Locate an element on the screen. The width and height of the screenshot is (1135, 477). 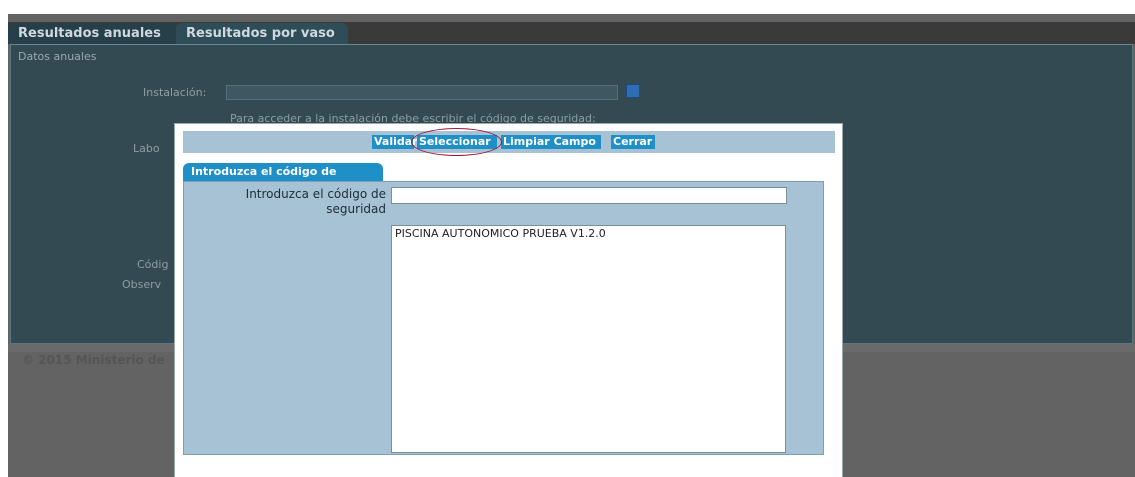
tab-resultados-por-vaso: Resultados por vaso is located at coordinates (262, 33).